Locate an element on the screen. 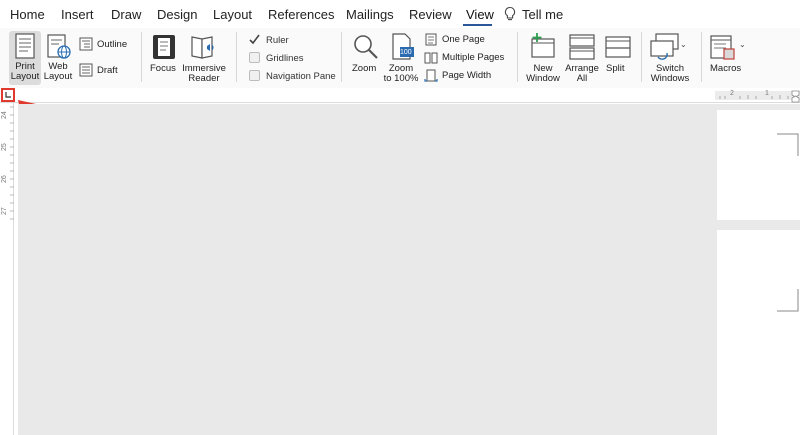  horizontal-ruler: 2 1 is located at coordinates (400, 95).